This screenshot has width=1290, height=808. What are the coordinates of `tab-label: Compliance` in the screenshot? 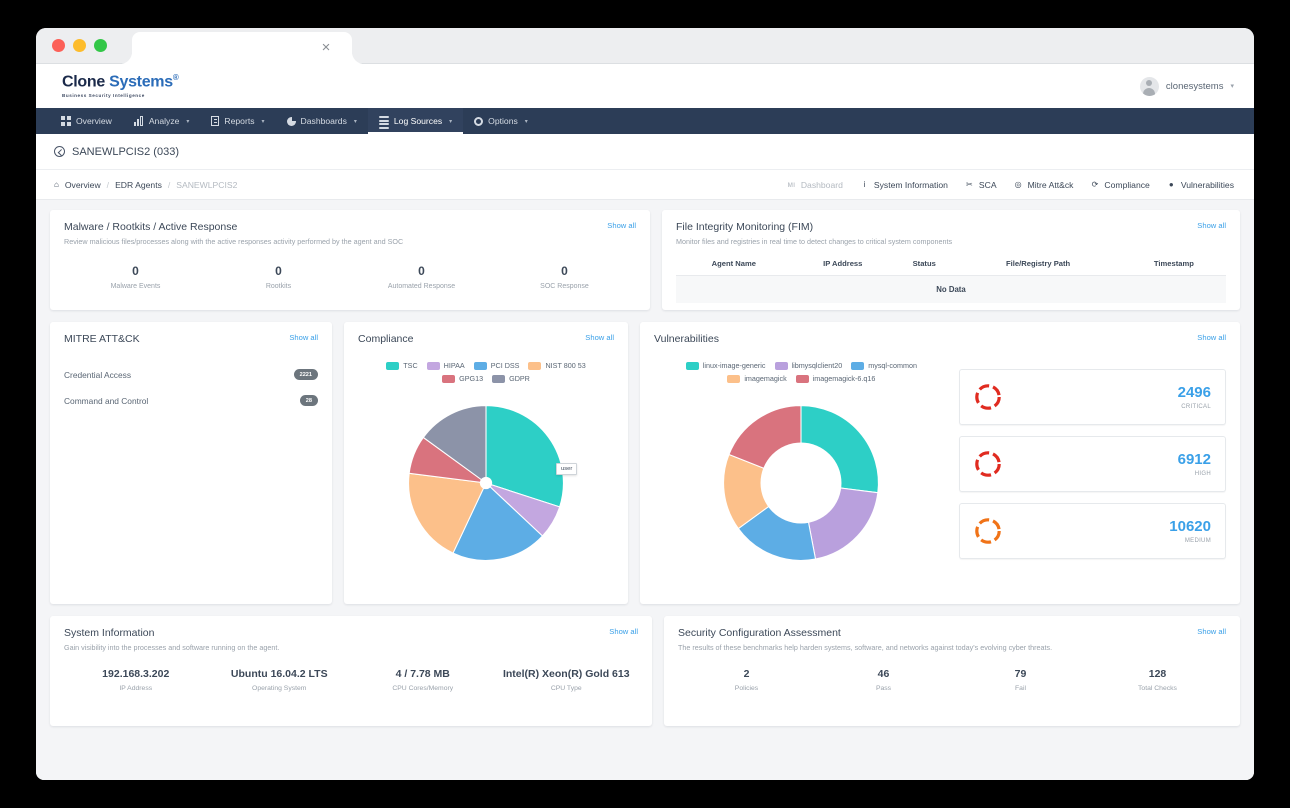 It's located at (1127, 184).